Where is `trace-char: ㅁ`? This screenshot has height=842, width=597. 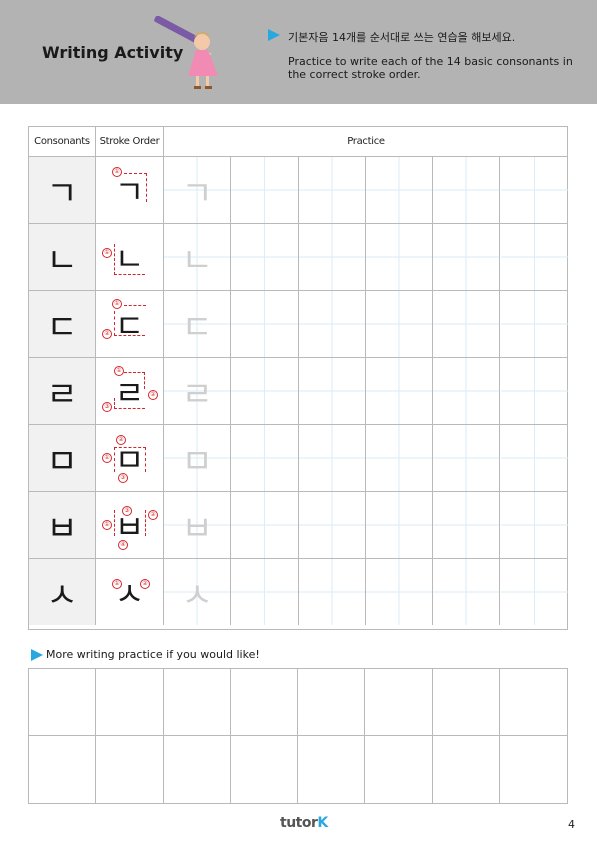 trace-char: ㅁ is located at coordinates (197, 461).